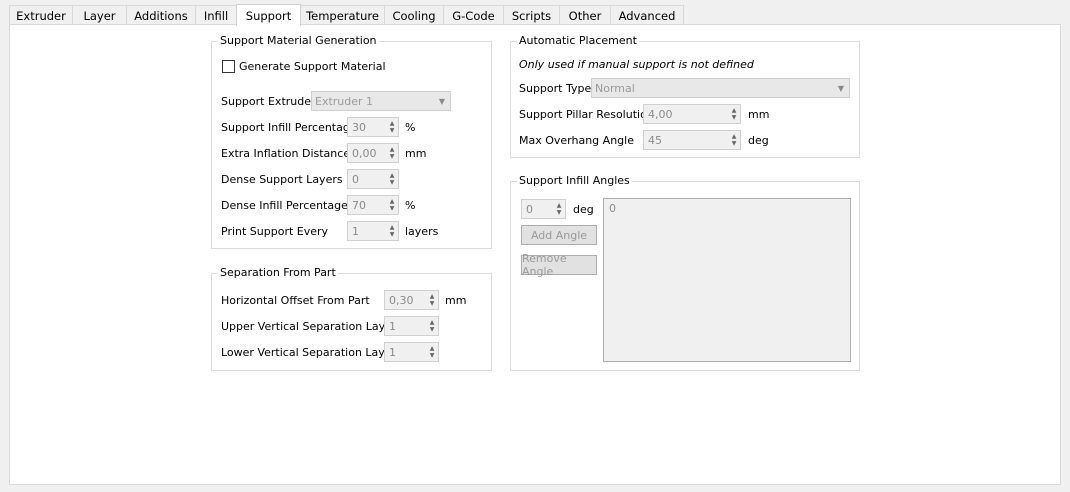 Image resolution: width=1070 pixels, height=492 pixels. What do you see at coordinates (295, 300) in the screenshot?
I see `horizontal-offset-label: Horizontal Offset From Part` at bounding box center [295, 300].